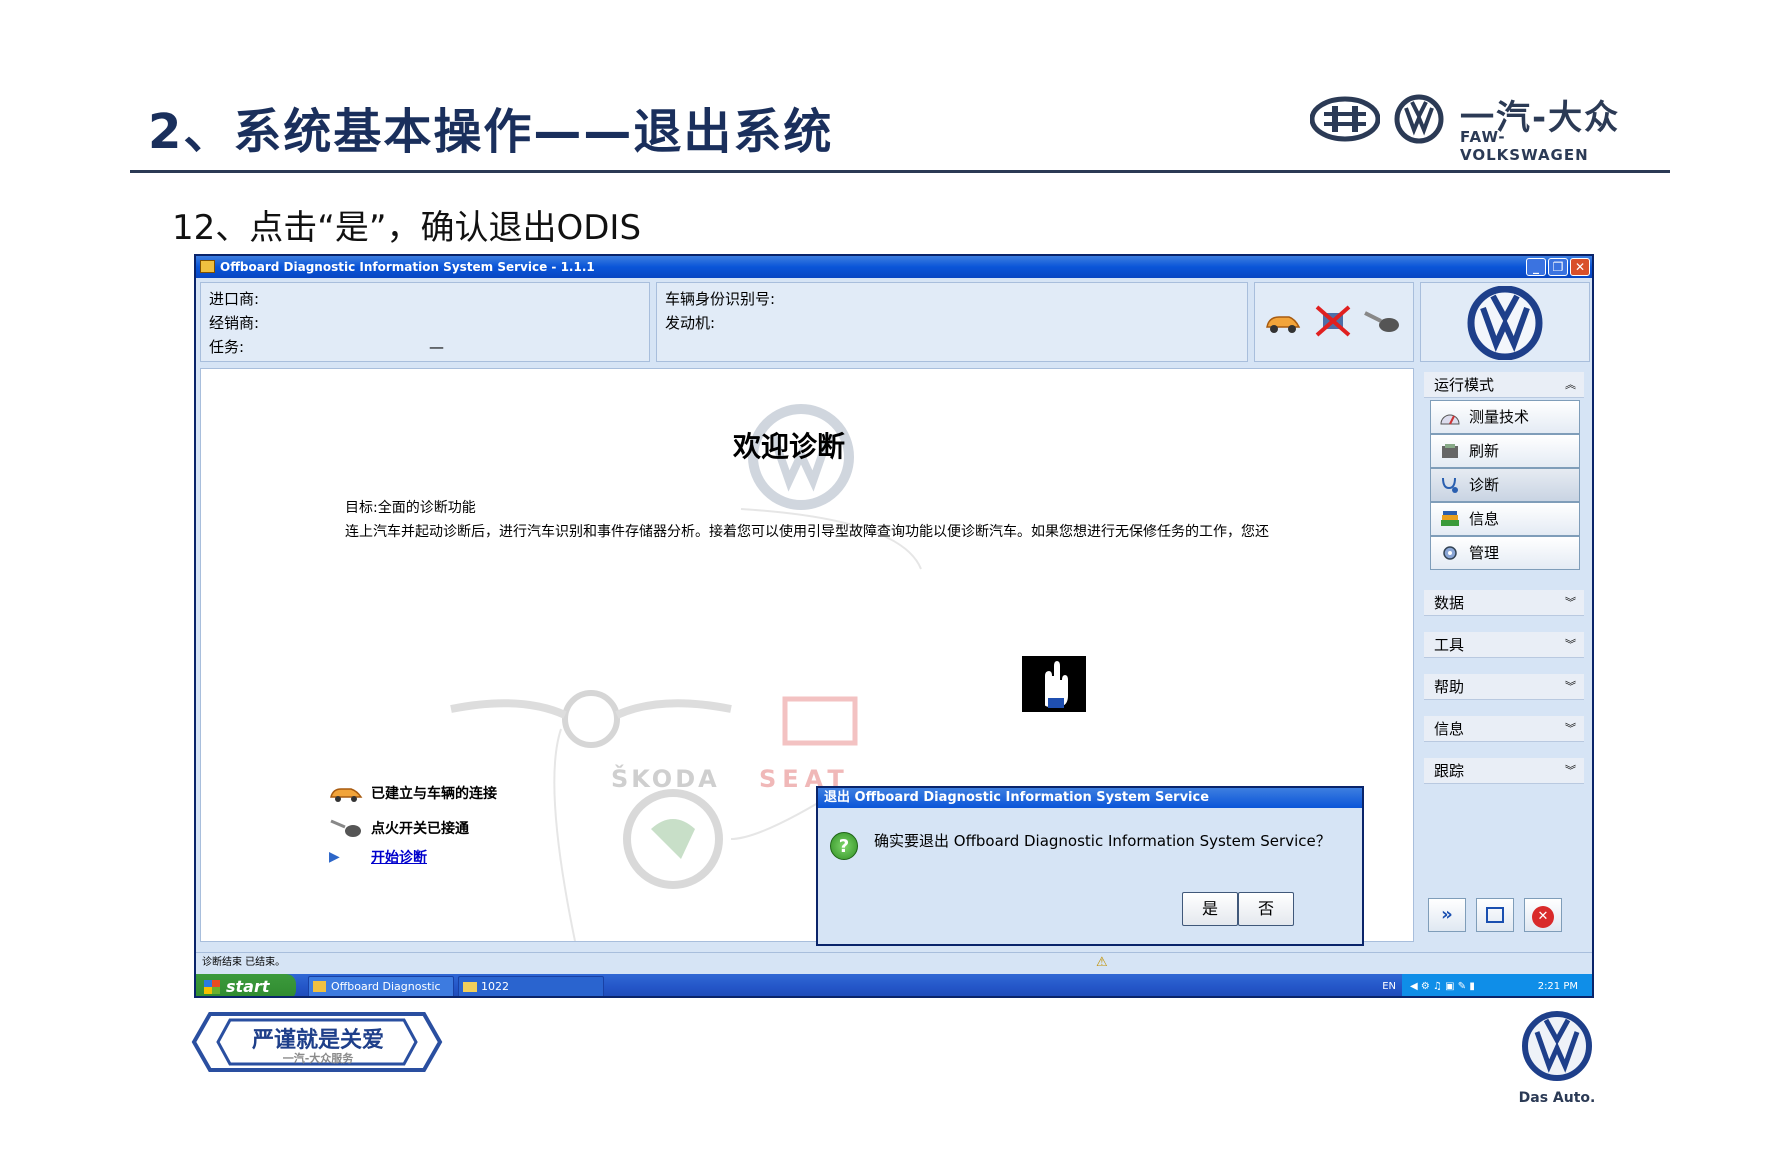 The height and width of the screenshot is (1166, 1790). What do you see at coordinates (665, 779) in the screenshot?
I see `skoda-watermark-text: ŠKODA` at bounding box center [665, 779].